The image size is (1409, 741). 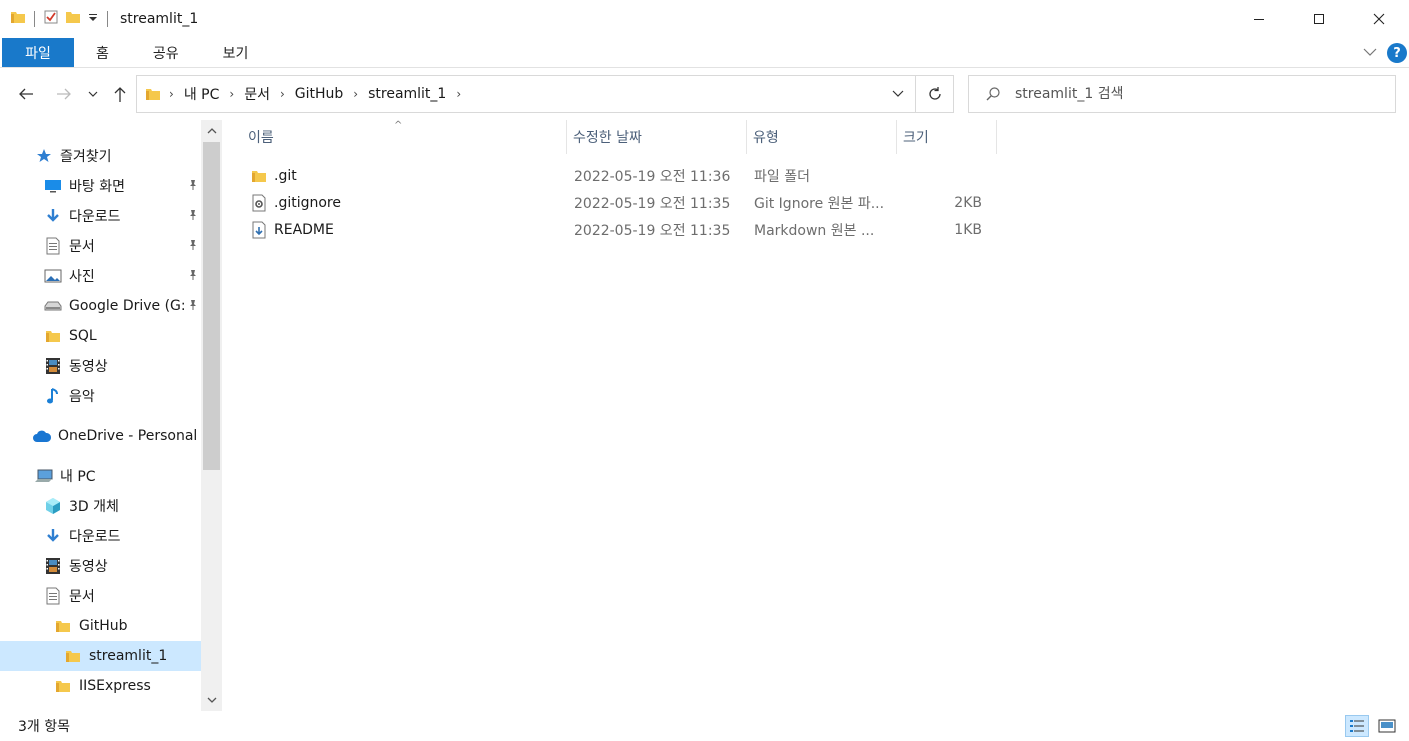 I want to click on tab-home: 홈, so click(x=102, y=52).